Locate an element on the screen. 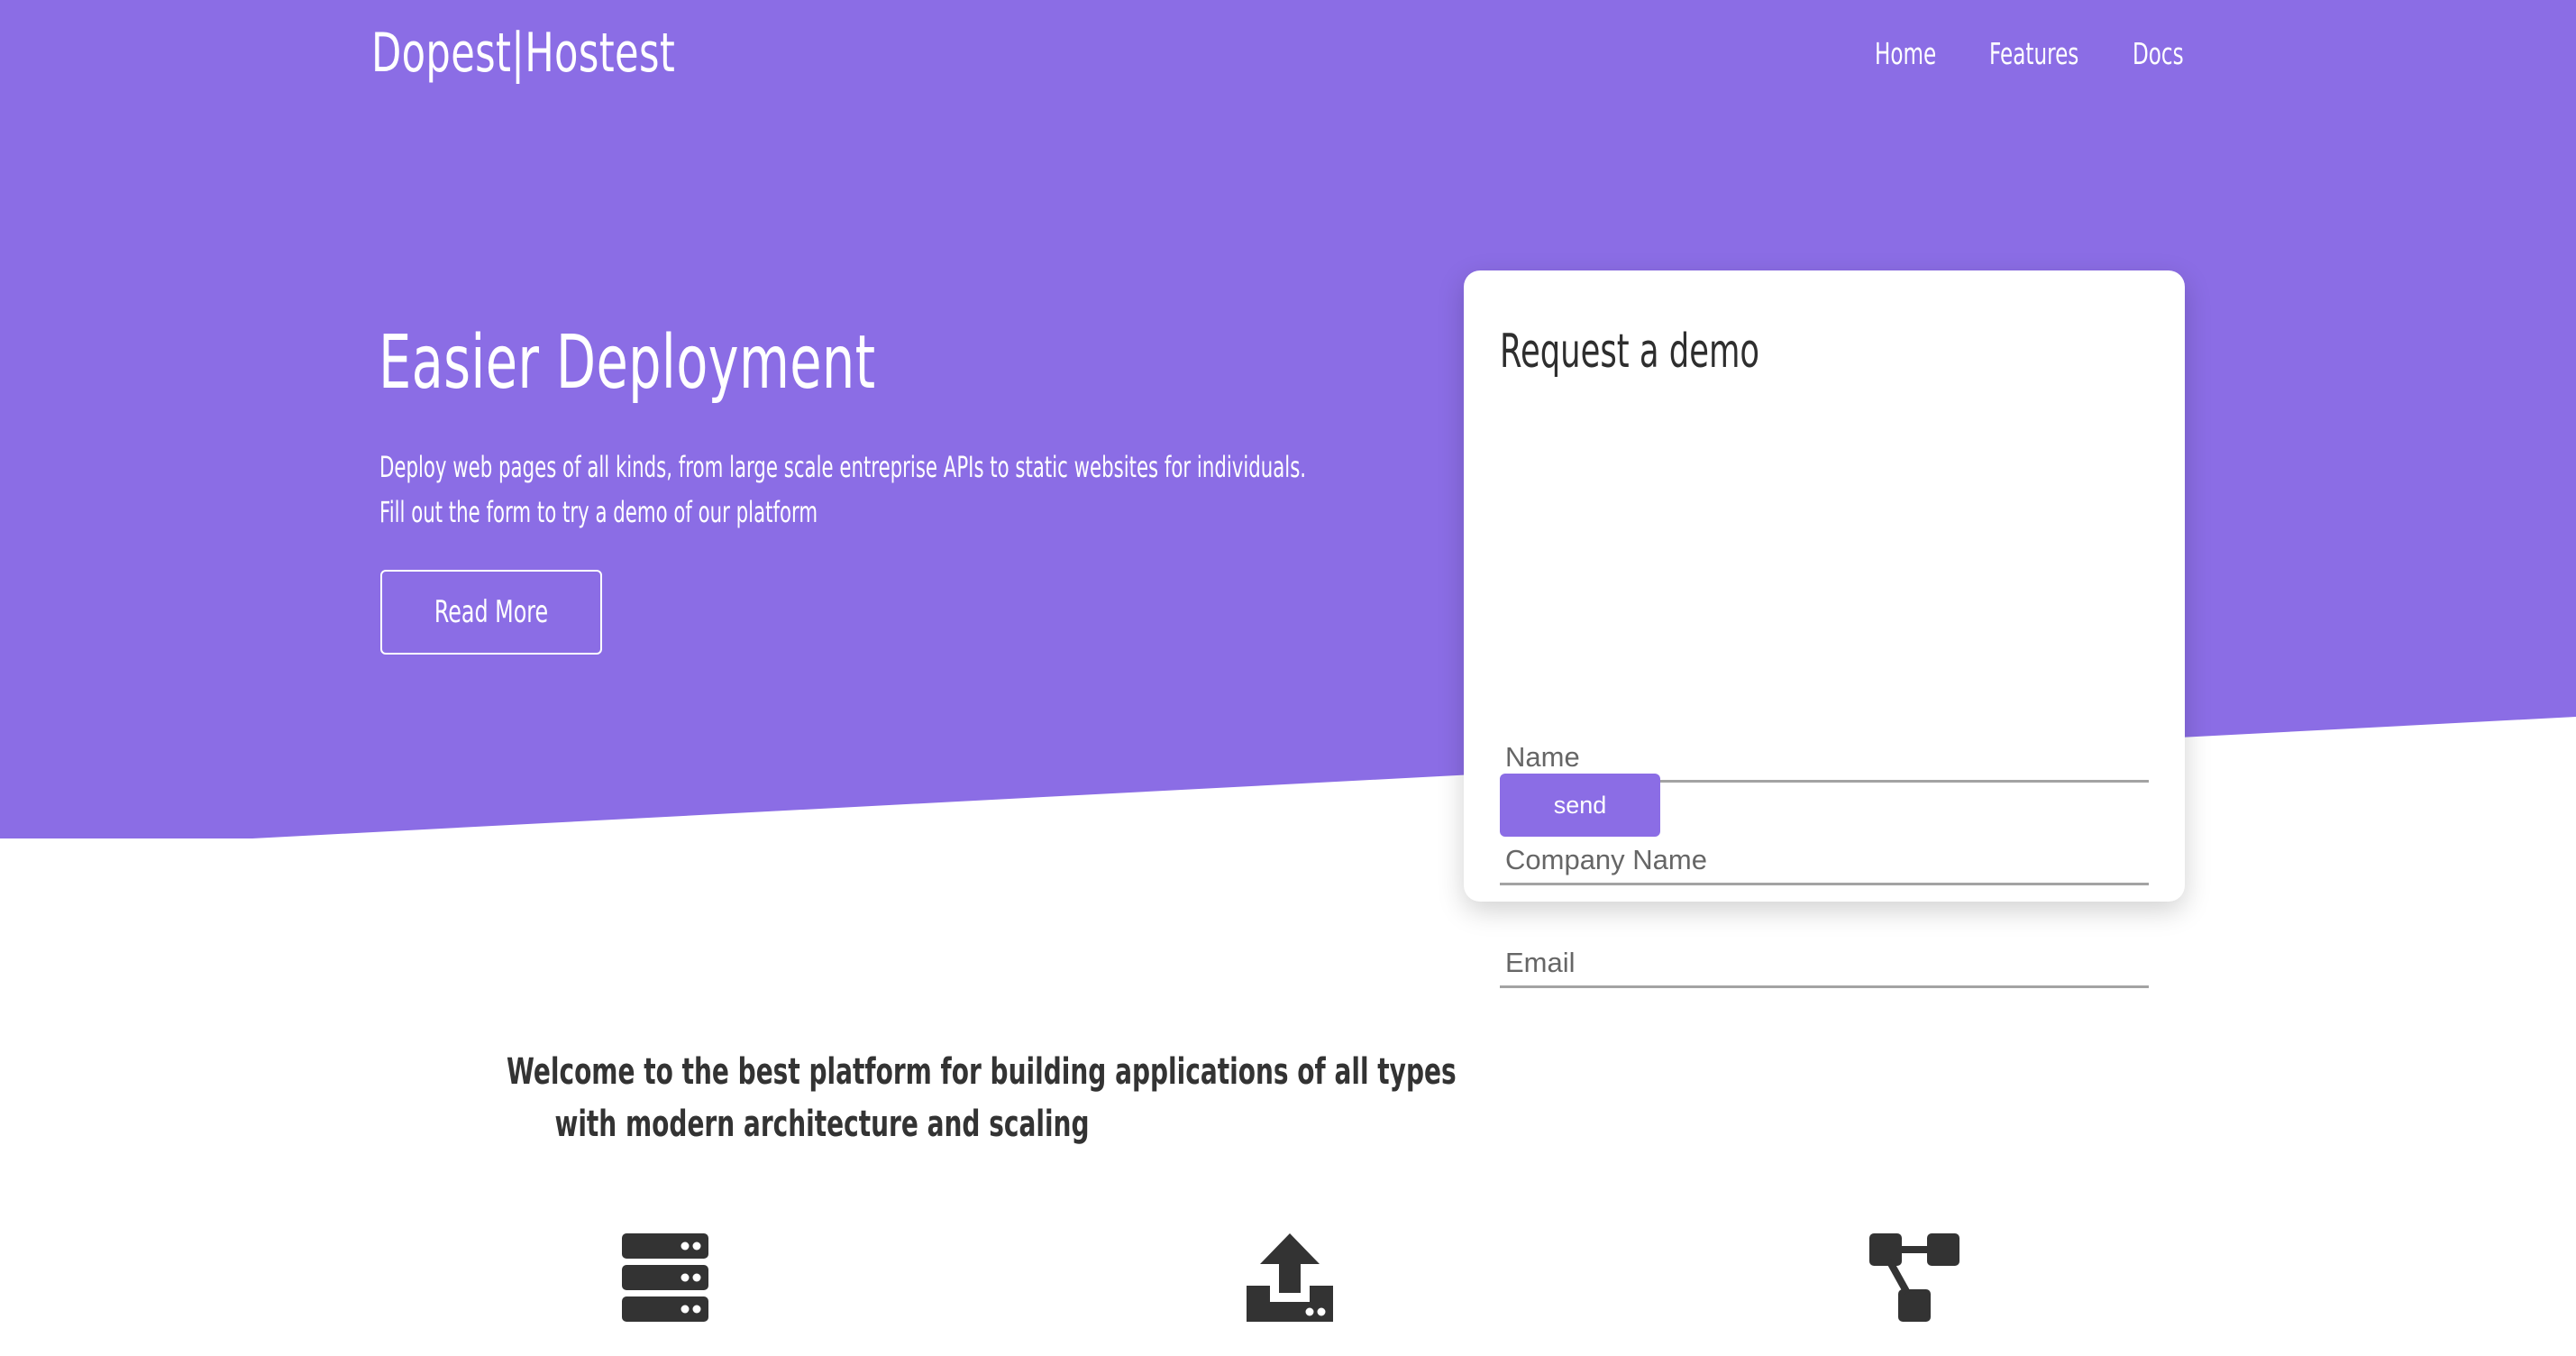  email-field is located at coordinates (1824, 963).